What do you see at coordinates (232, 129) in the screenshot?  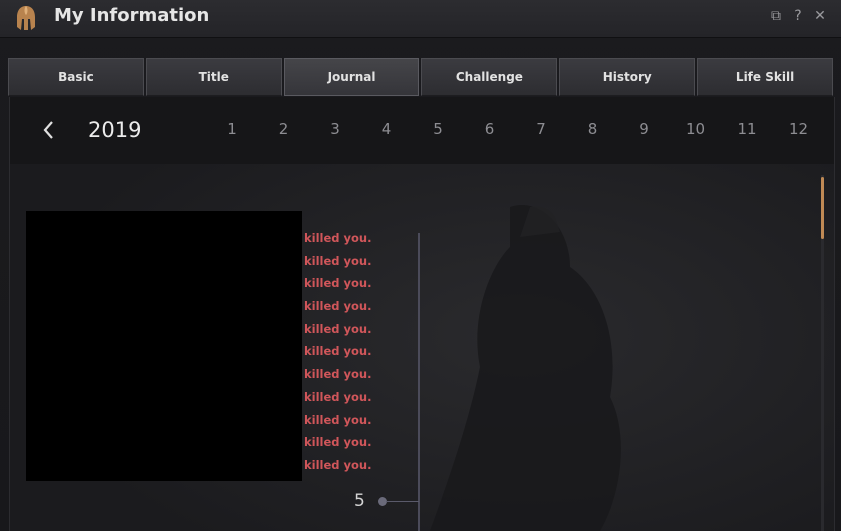 I see `month-1: 1` at bounding box center [232, 129].